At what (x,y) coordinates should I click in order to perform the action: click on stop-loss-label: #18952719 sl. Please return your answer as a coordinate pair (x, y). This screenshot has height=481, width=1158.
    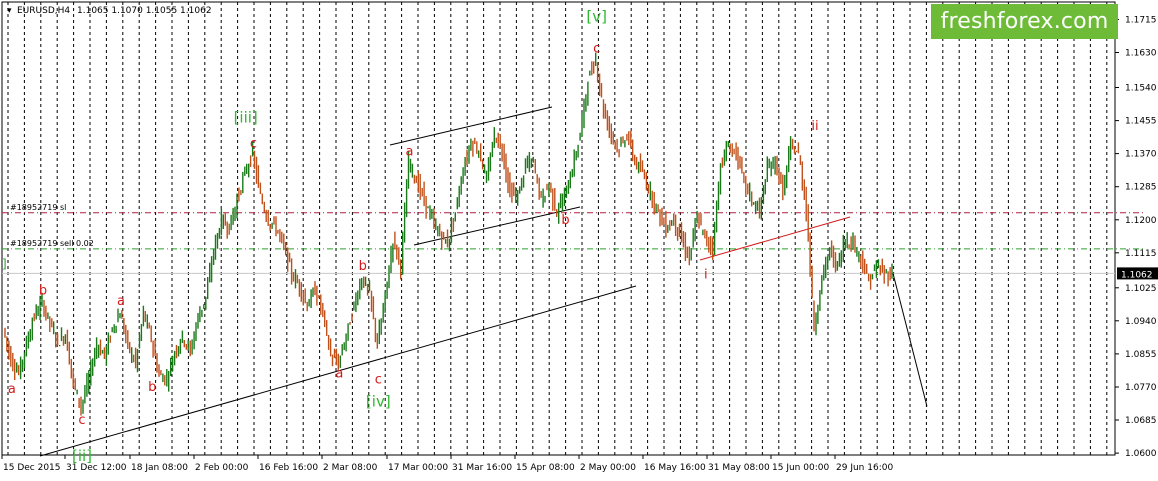
    Looking at the image, I should click on (38, 207).